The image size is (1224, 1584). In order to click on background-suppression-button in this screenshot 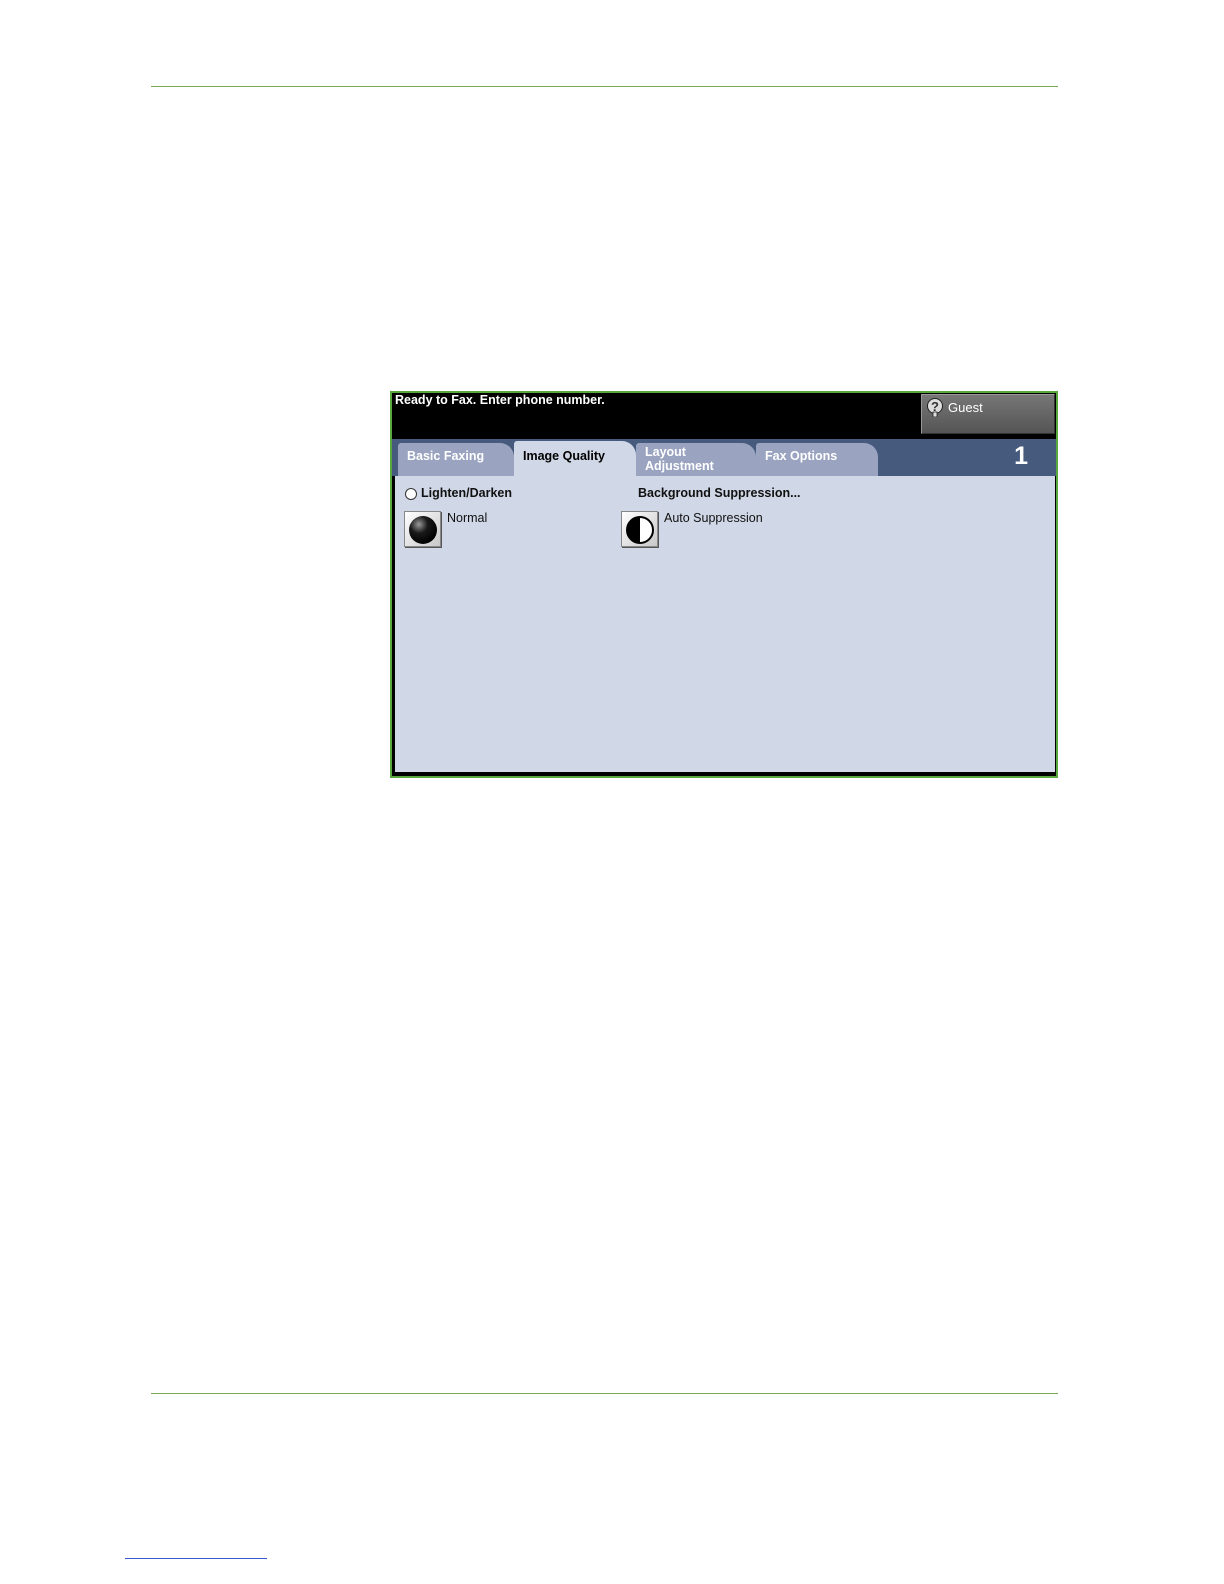, I will do `click(639, 529)`.